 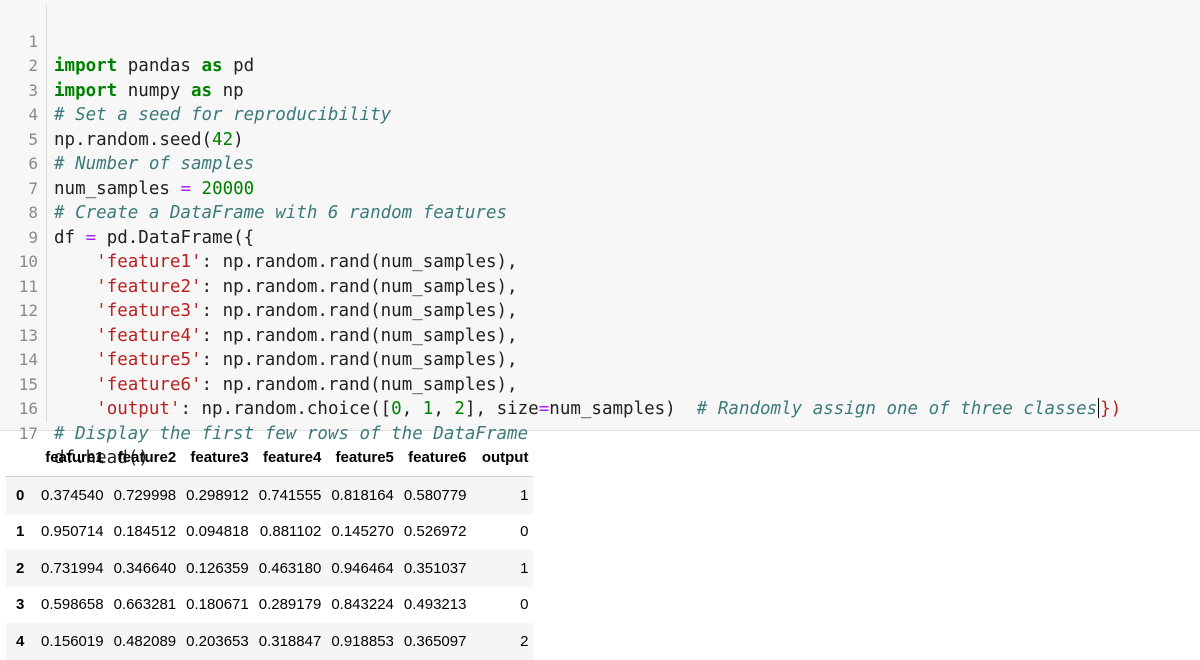 What do you see at coordinates (72, 605) in the screenshot?
I see `table-cell: 0.598658` at bounding box center [72, 605].